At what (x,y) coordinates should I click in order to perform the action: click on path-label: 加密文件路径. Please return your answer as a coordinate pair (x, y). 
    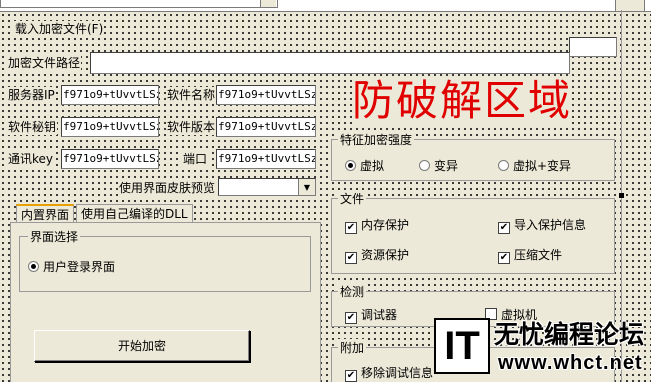
    Looking at the image, I should click on (44, 63).